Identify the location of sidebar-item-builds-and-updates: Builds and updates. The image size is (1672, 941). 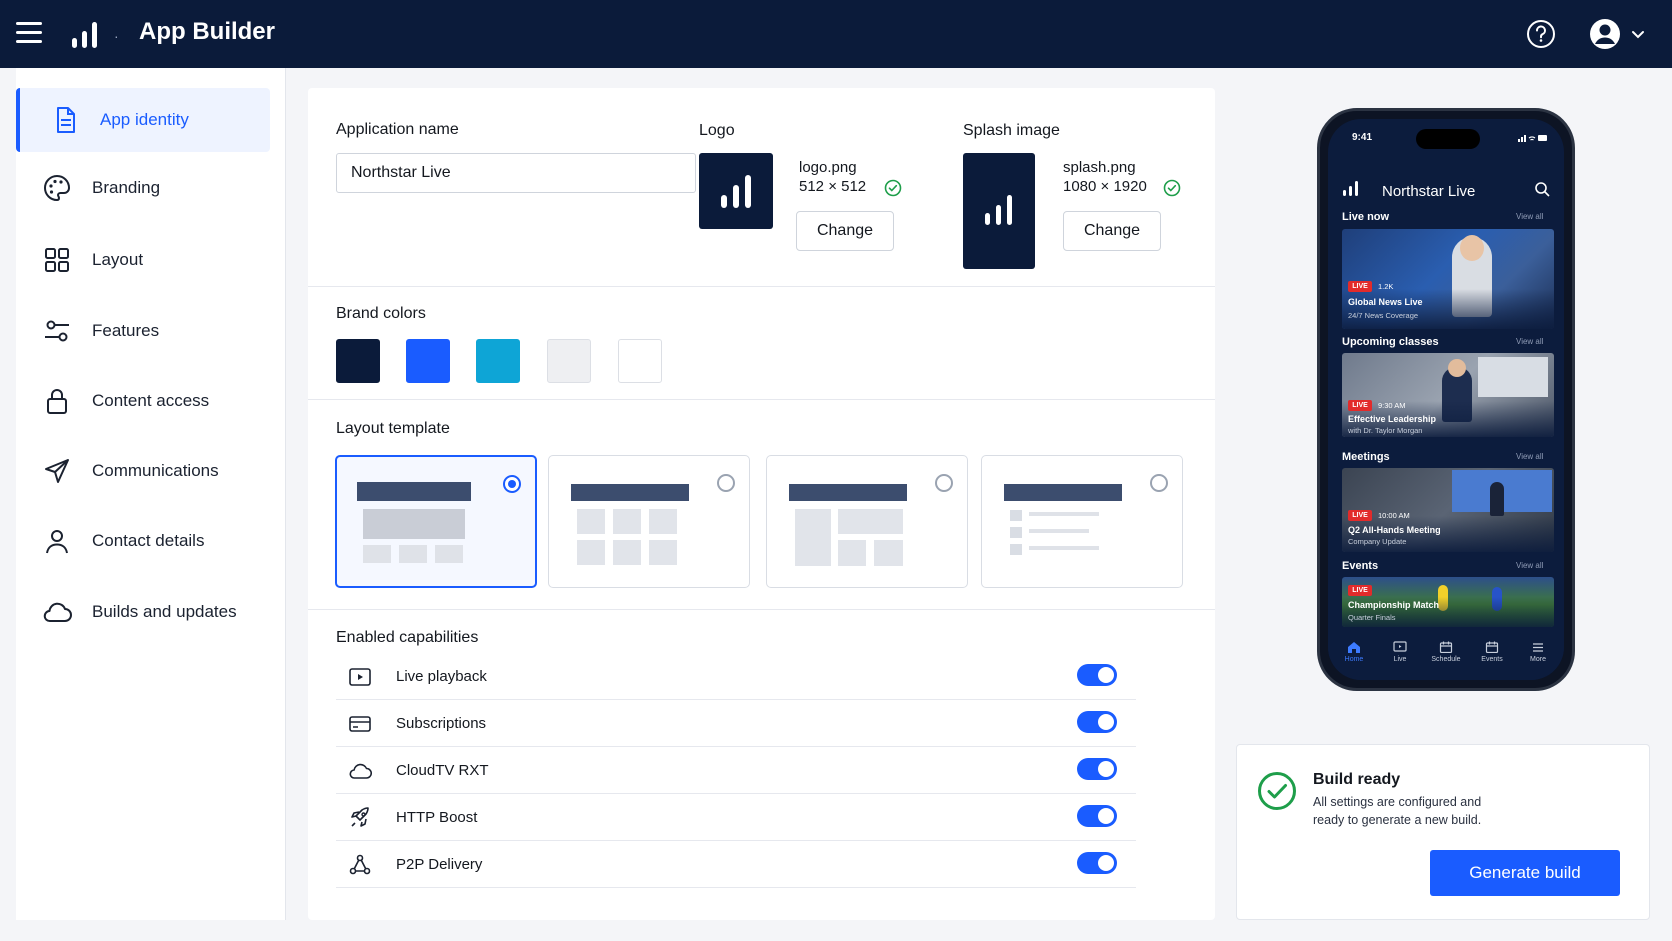
(143, 612).